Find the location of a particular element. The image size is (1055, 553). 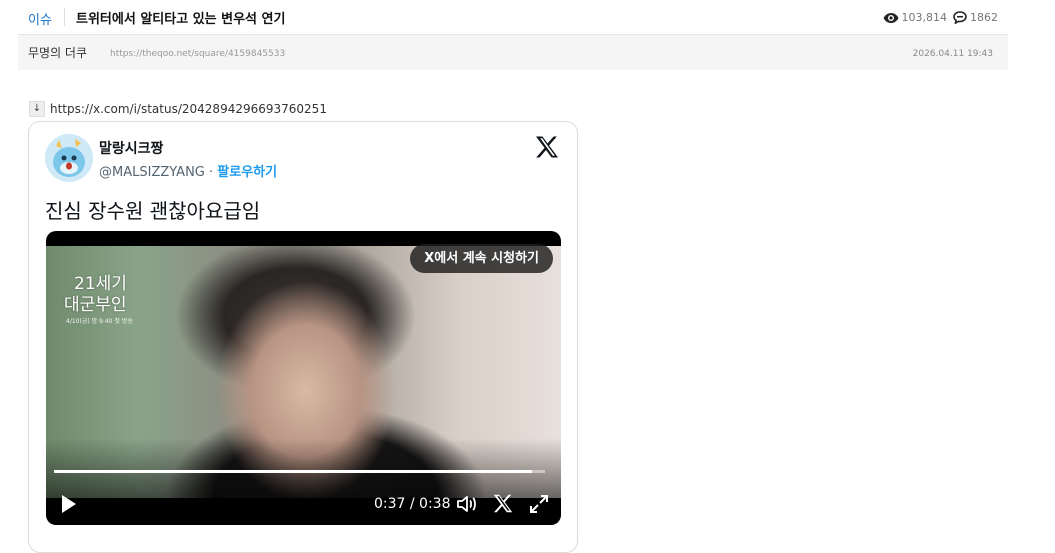

category-divider is located at coordinates (64, 17).